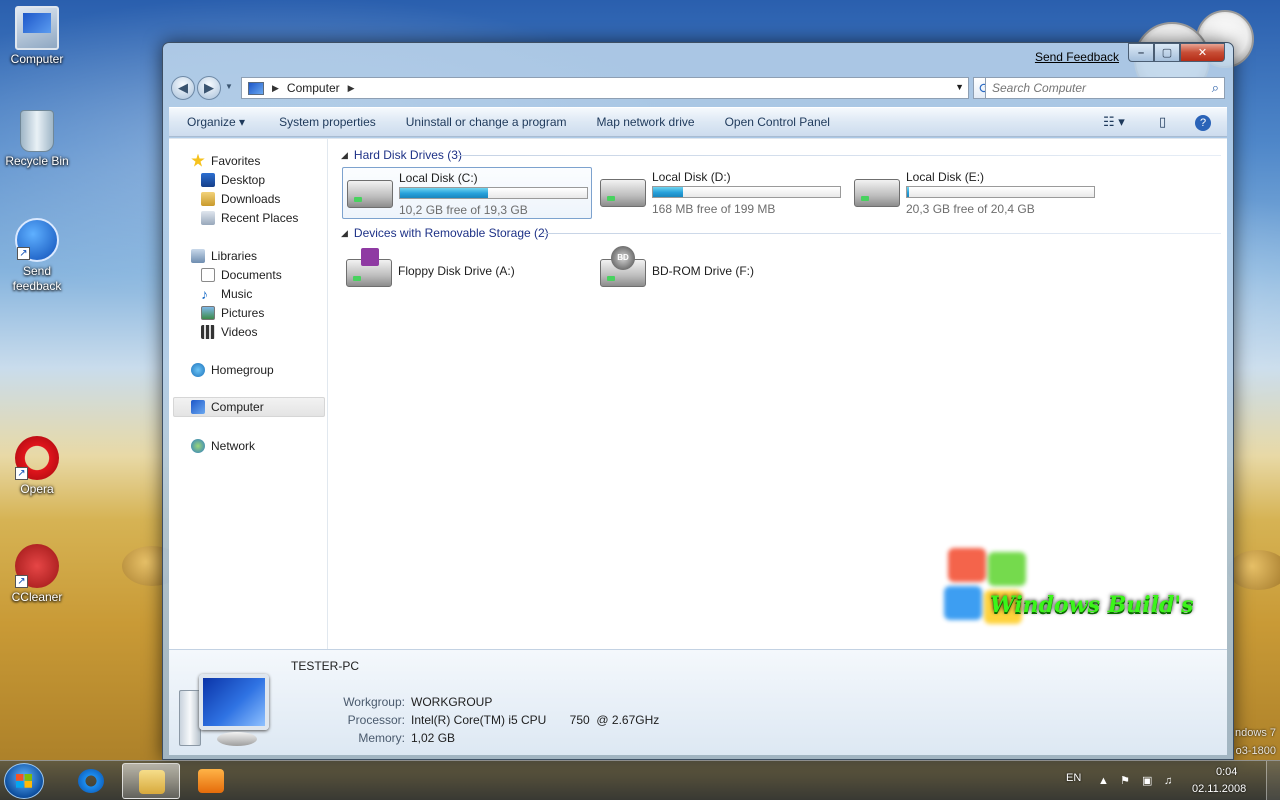  What do you see at coordinates (438, 178) in the screenshot?
I see `drive-name: Local Disk (C:)` at bounding box center [438, 178].